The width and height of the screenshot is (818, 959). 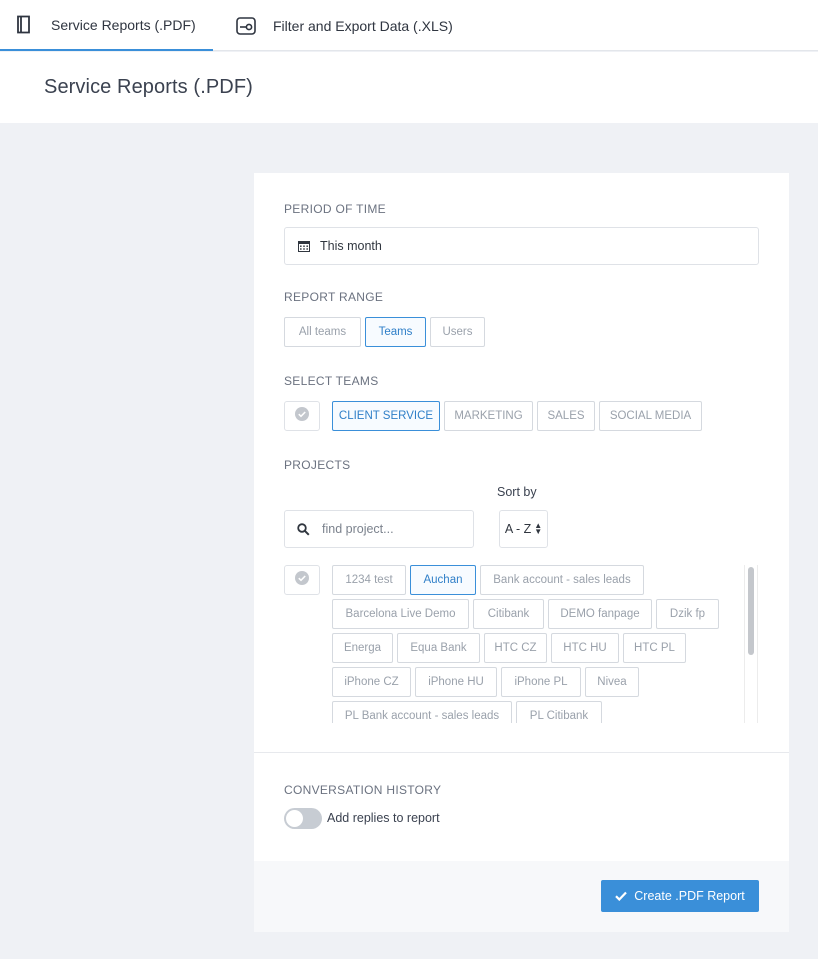 I want to click on project-button: Auchan, so click(x=443, y=580).